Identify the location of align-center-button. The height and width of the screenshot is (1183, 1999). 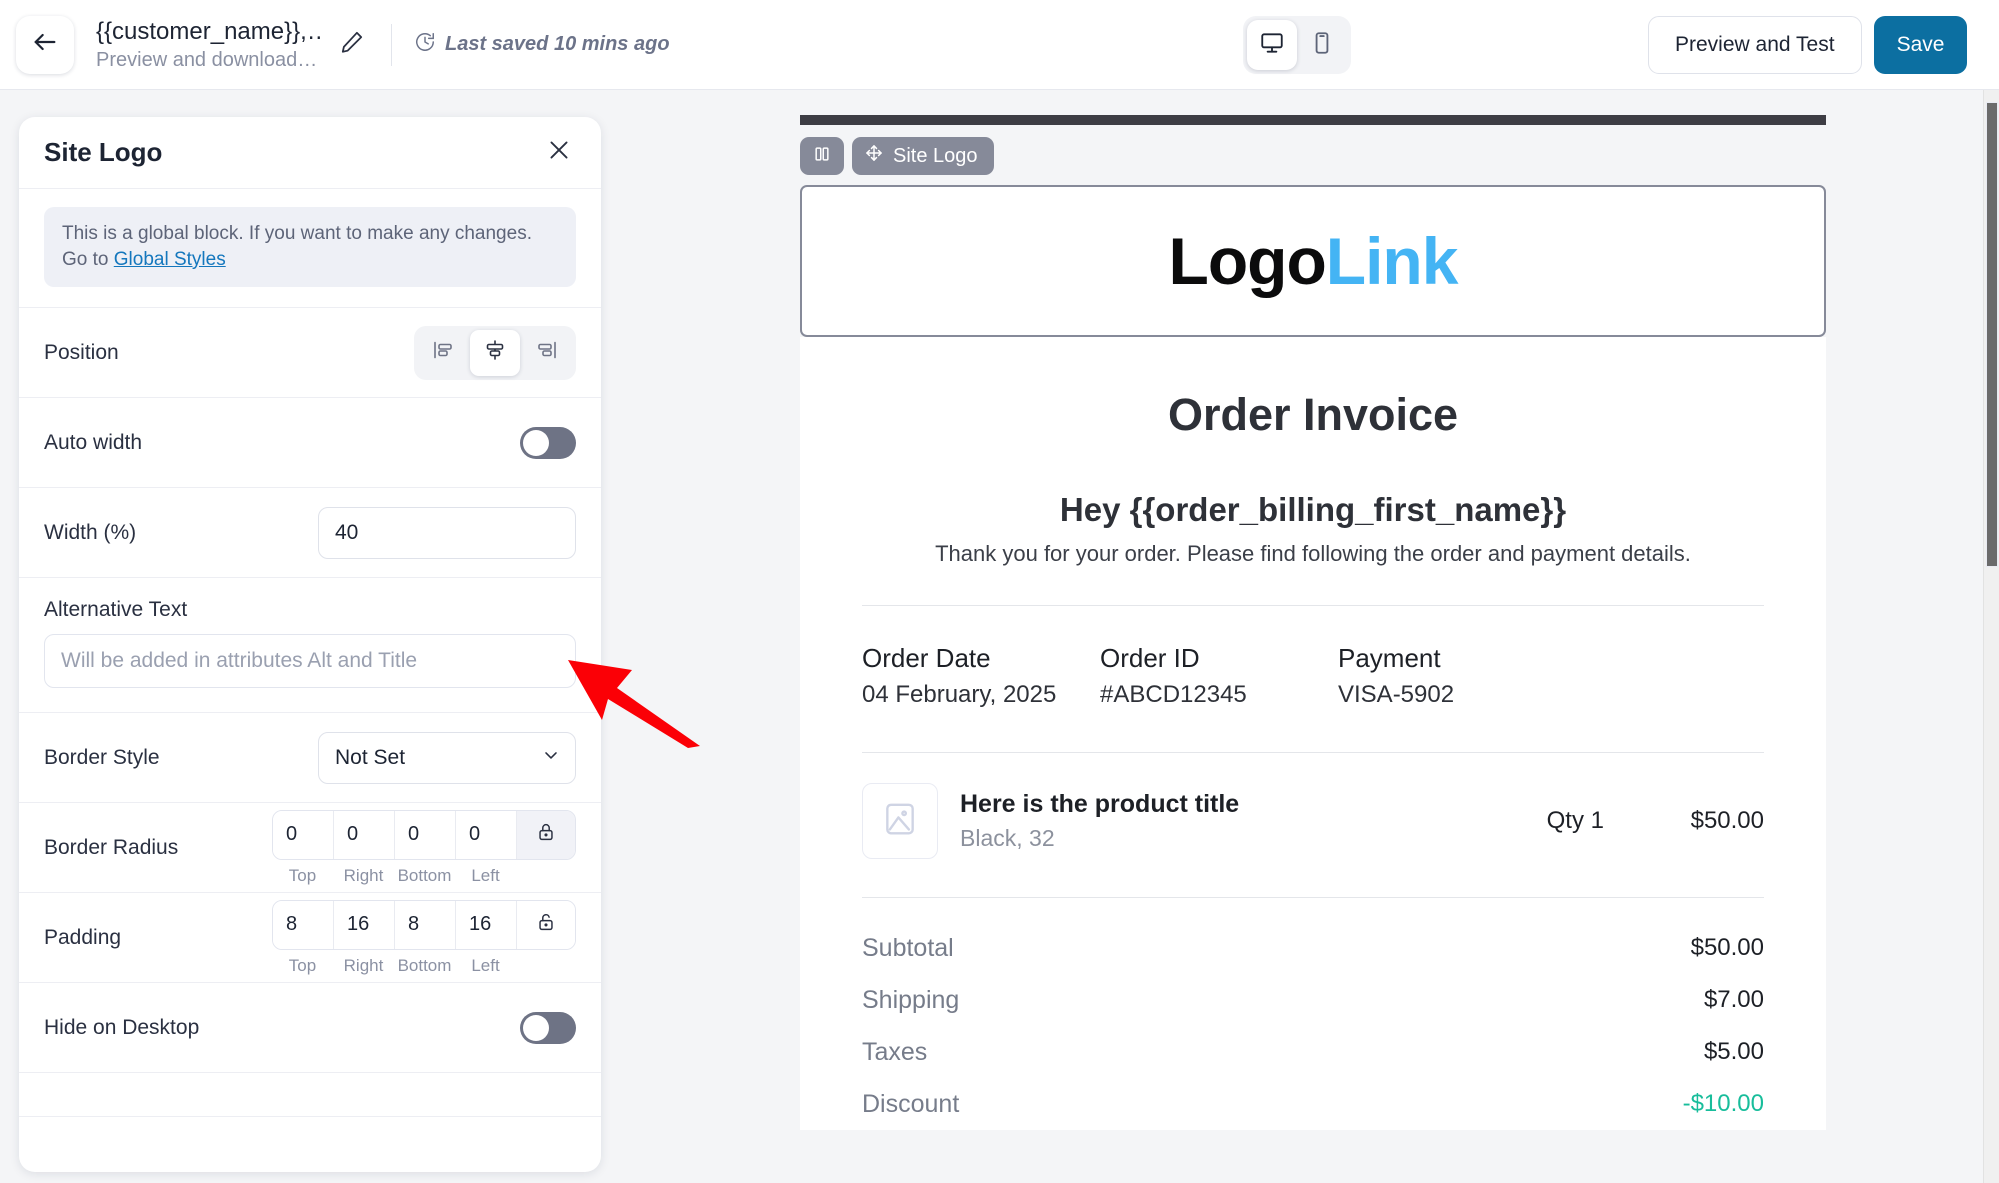
(495, 352).